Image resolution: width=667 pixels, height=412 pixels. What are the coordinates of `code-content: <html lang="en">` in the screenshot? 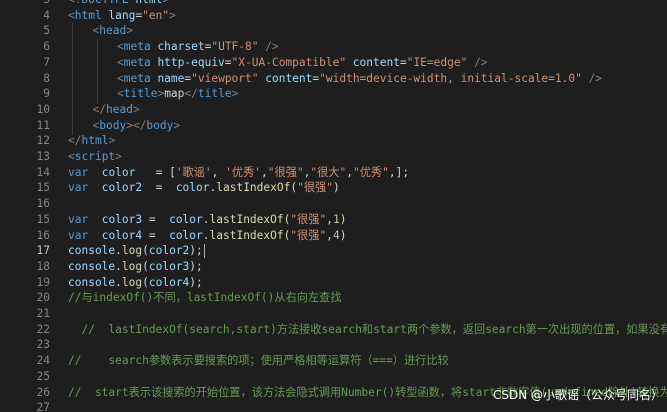 It's located at (122, 15).